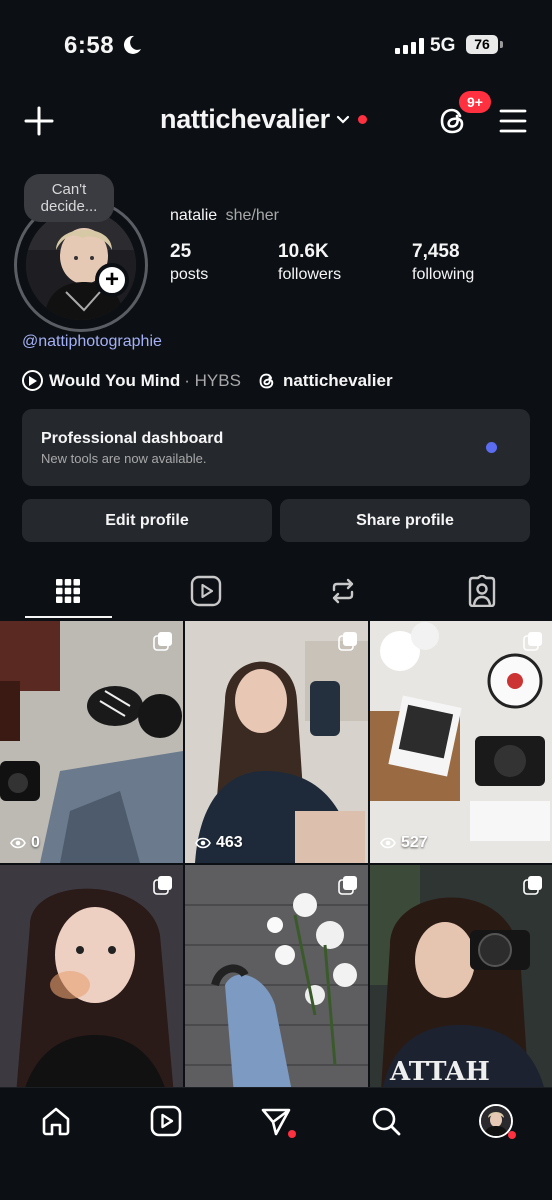  I want to click on profile-link: @nattiphotographie, so click(92, 342).